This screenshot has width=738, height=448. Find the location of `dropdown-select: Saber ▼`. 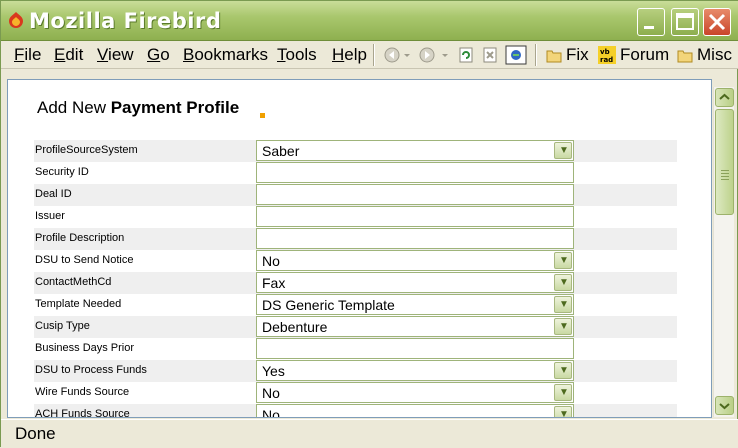

dropdown-select: Saber ▼ is located at coordinates (415, 150).